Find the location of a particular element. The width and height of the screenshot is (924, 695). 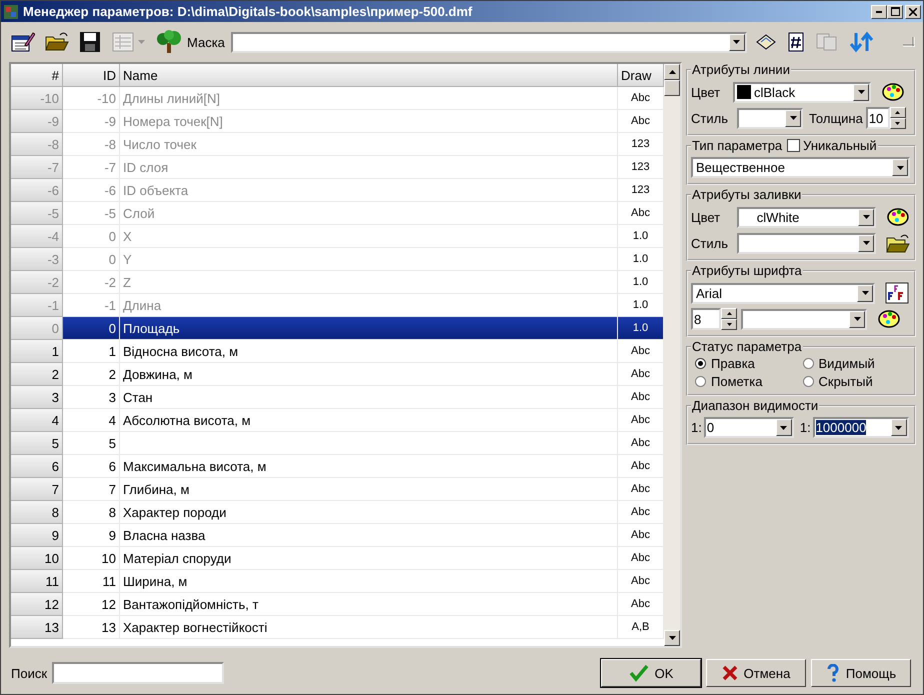

row-header: 2 is located at coordinates (37, 374).